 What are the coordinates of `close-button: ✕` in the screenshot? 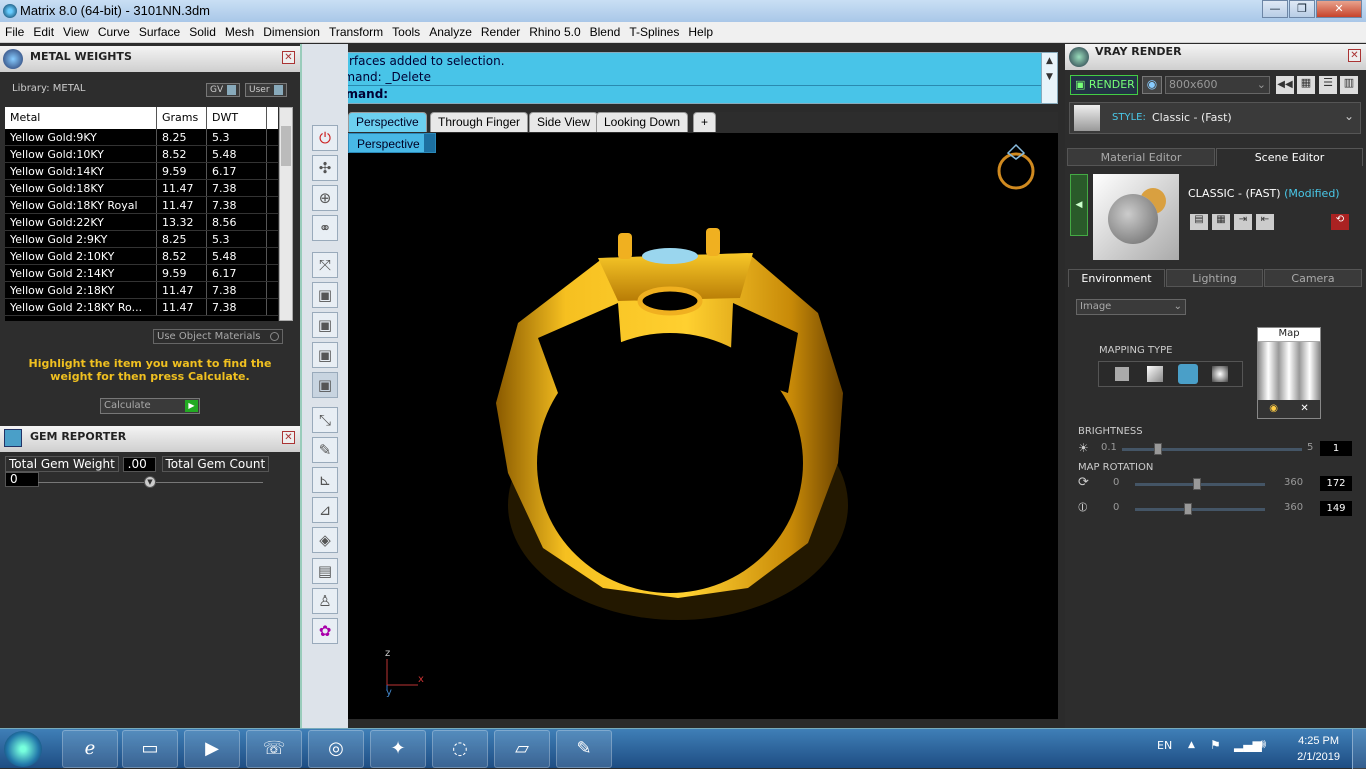 It's located at (1339, 9).